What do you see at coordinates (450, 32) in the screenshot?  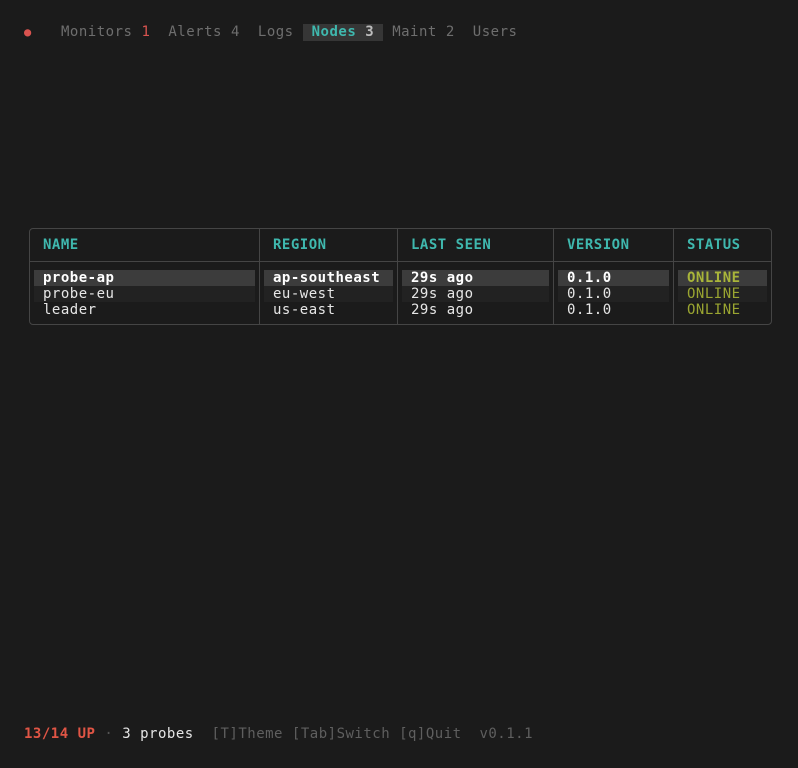 I see `tab-count-badge: 2` at bounding box center [450, 32].